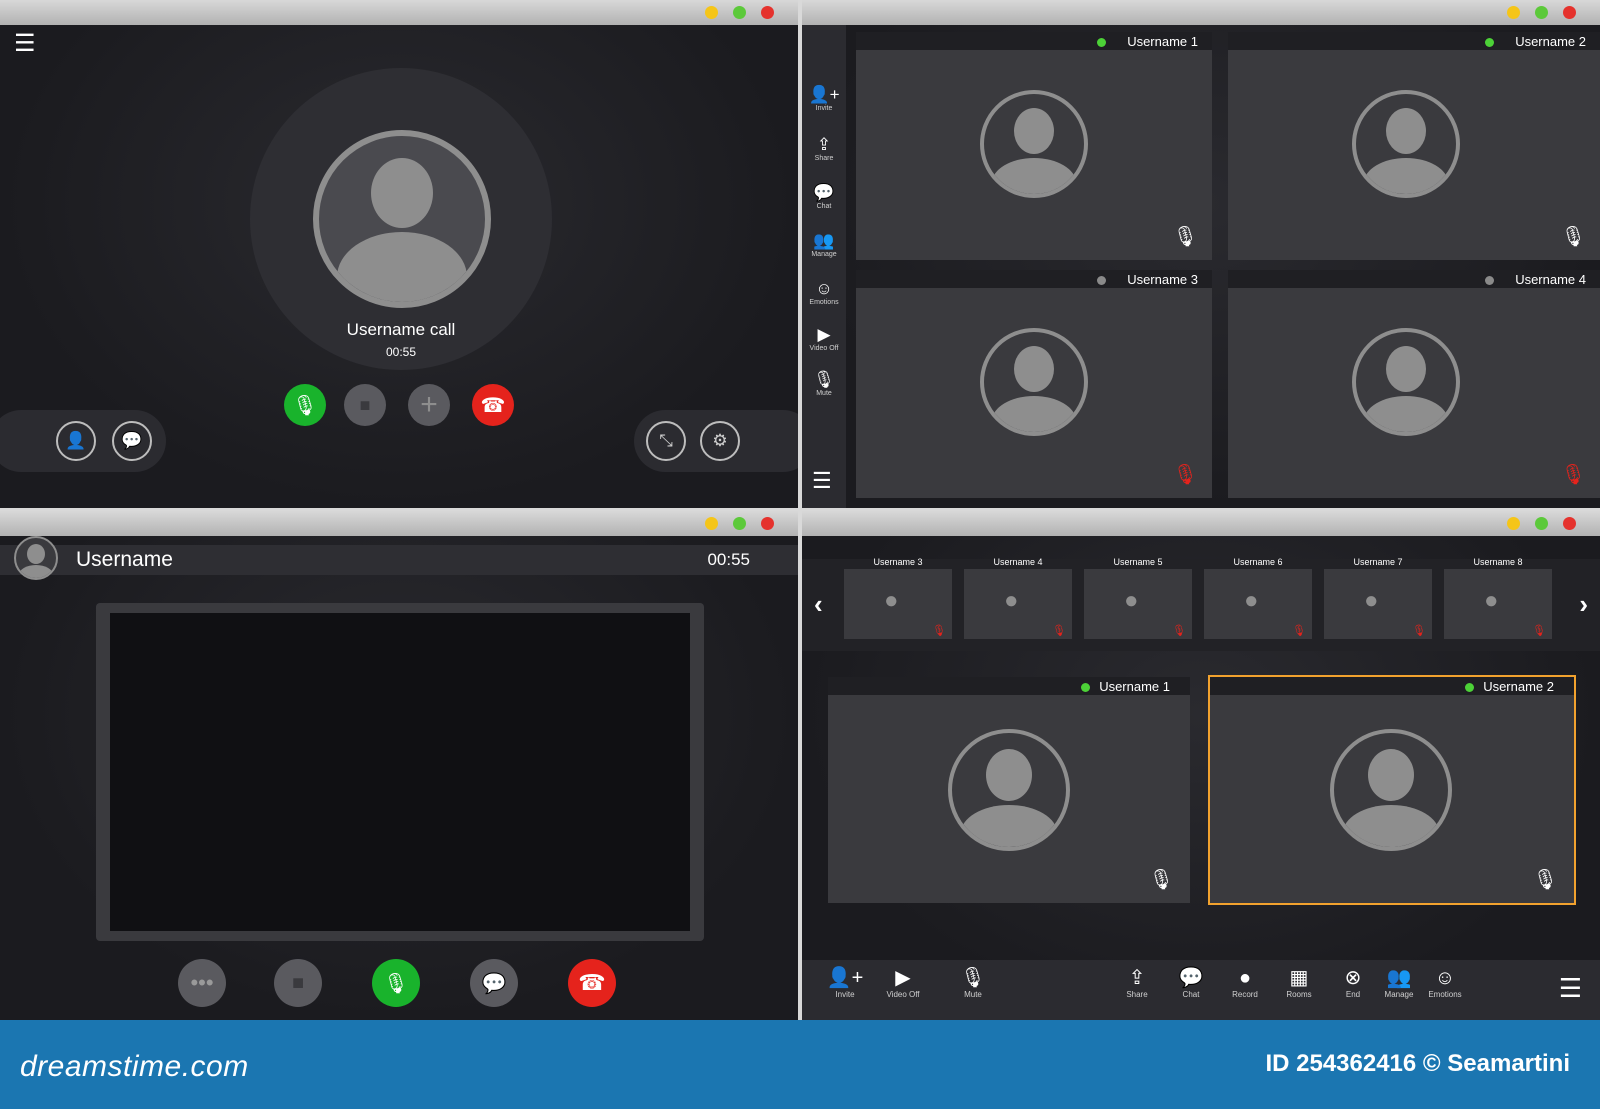  I want to click on toolbar-rooms-button: ▦ Rooms, so click(1299, 982).